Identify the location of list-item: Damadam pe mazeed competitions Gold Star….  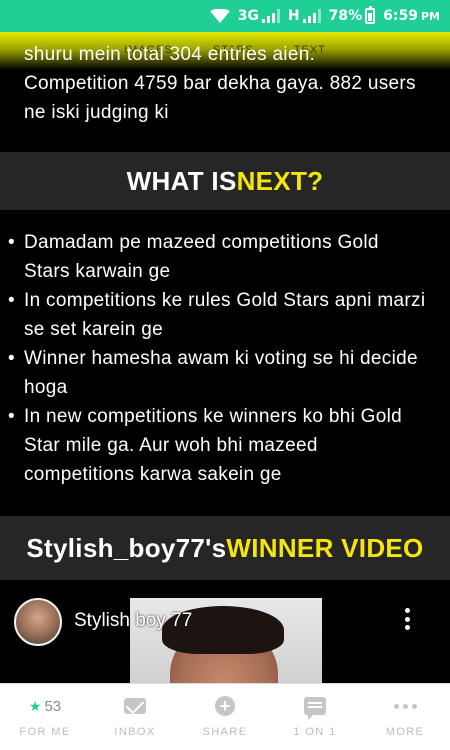
(218, 257).